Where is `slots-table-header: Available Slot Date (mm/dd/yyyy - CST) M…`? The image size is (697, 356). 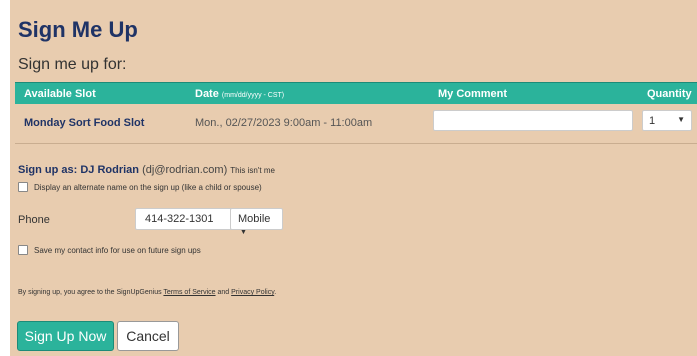 slots-table-header: Available Slot Date (mm/dd/yyyy - CST) M… is located at coordinates (356, 93).